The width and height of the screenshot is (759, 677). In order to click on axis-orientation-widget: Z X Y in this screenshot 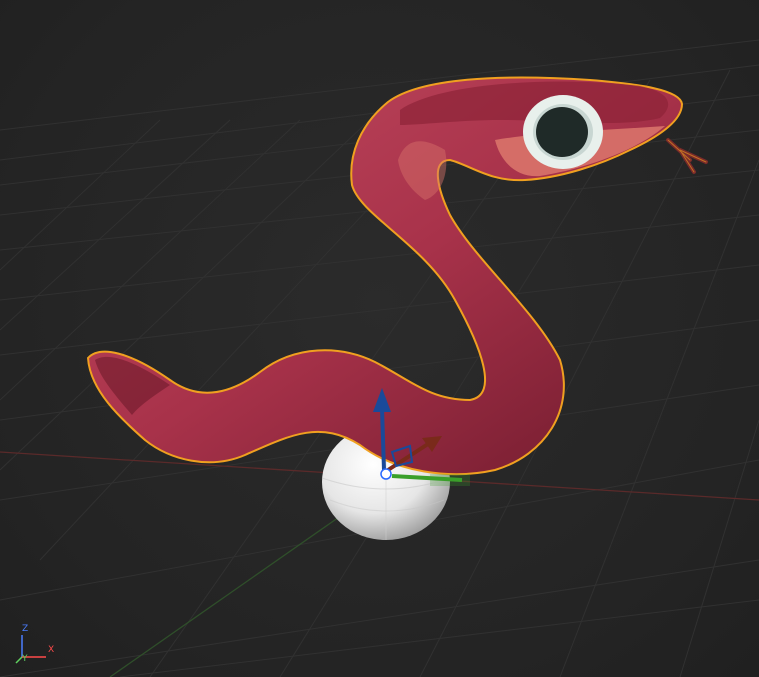, I will do `click(40, 645)`.